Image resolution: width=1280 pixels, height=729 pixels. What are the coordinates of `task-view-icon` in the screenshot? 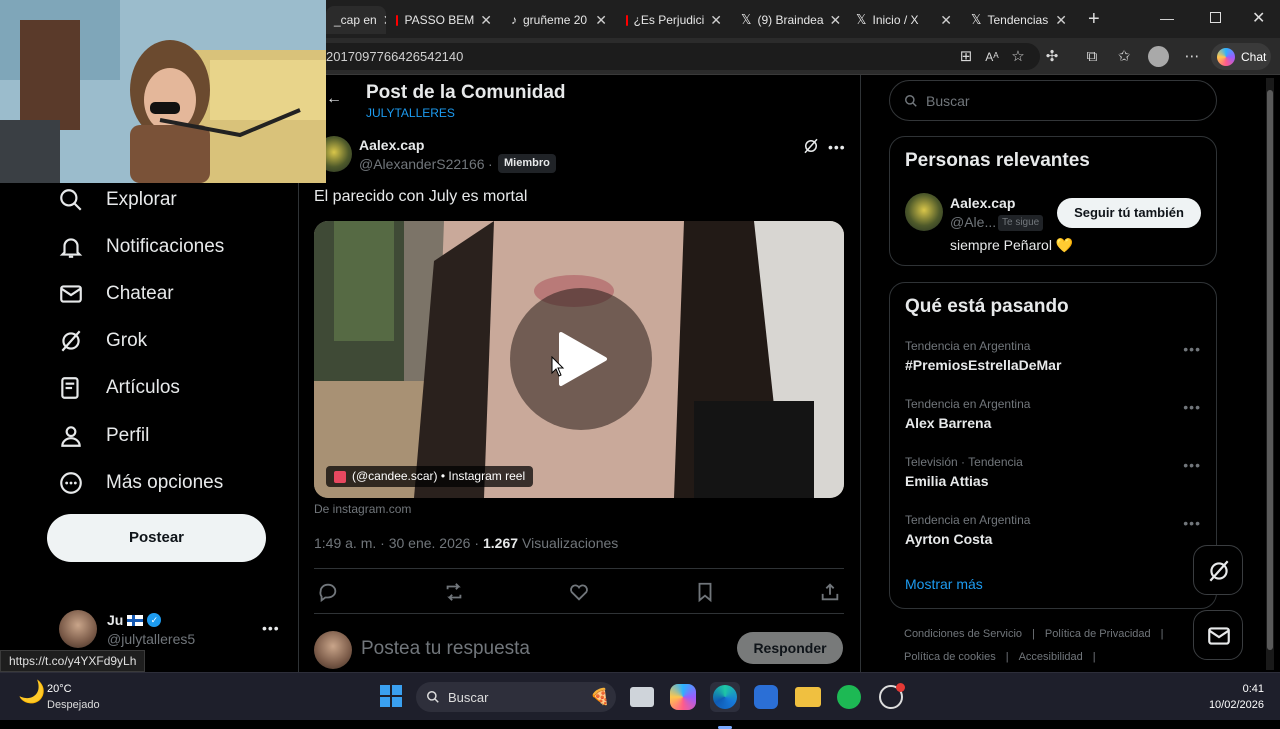 It's located at (642, 697).